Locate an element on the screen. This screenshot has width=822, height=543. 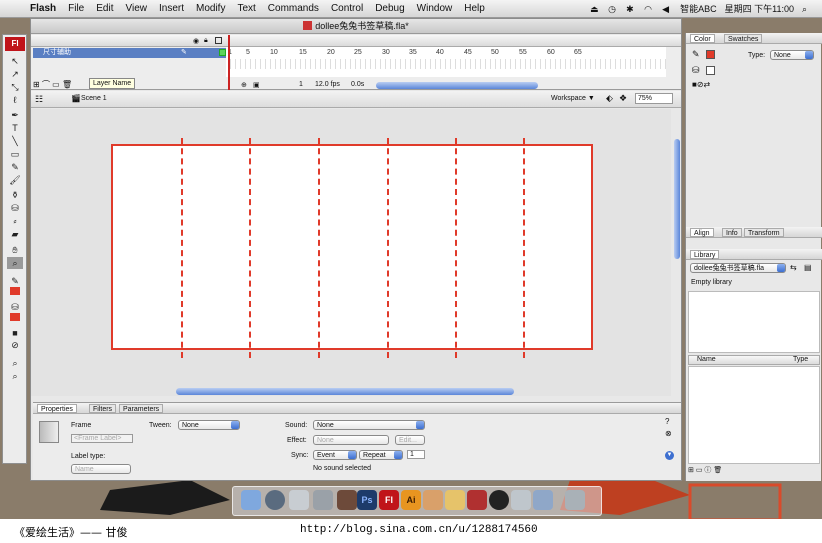
zoom-out-option-icon: ⌕ is located at coordinates (15, 376).